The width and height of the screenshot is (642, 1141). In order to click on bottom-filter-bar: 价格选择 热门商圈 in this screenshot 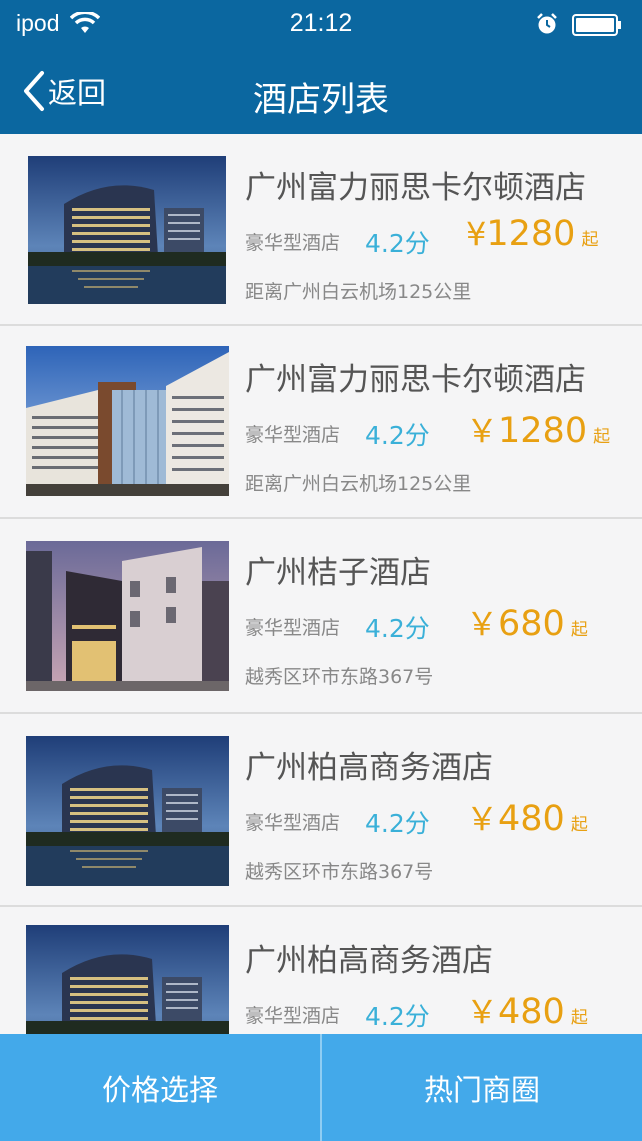, I will do `click(321, 1087)`.